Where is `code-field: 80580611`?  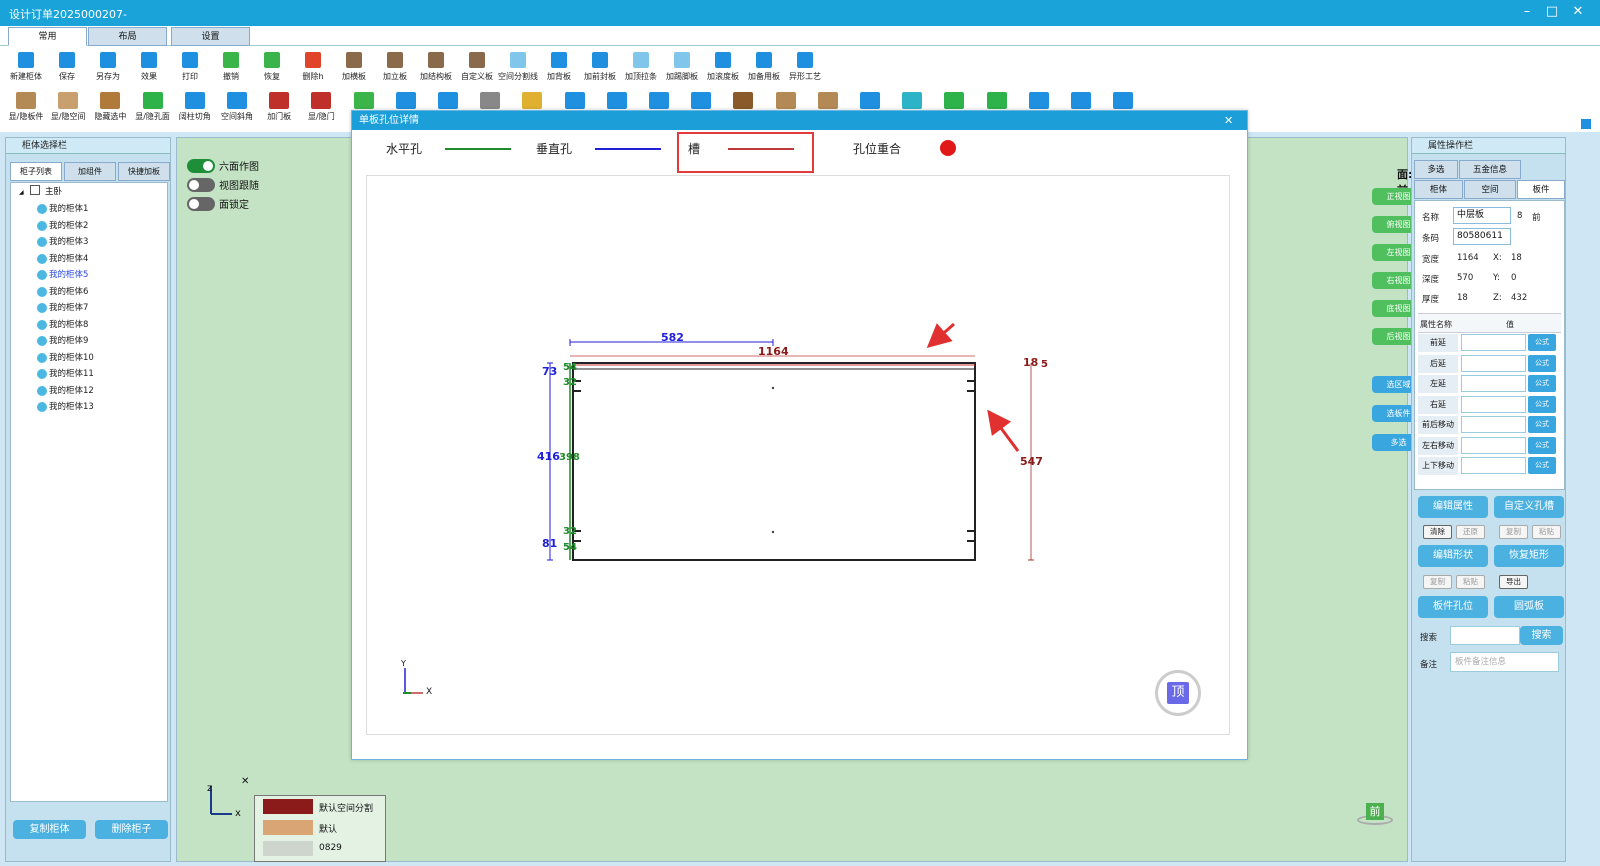
code-field: 80580611 is located at coordinates (1482, 236).